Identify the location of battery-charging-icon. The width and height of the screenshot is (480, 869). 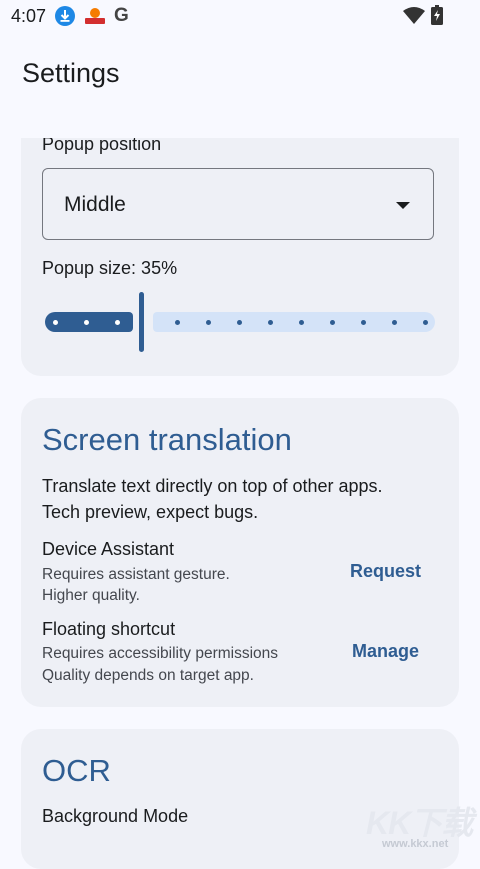
(441, 15).